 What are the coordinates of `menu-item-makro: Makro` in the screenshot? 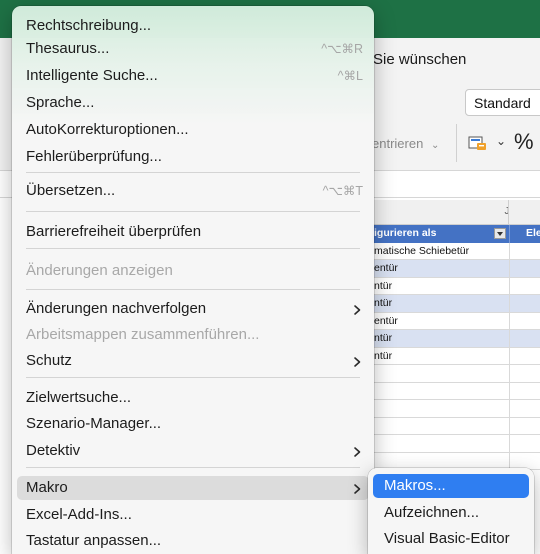 It's located at (193, 488).